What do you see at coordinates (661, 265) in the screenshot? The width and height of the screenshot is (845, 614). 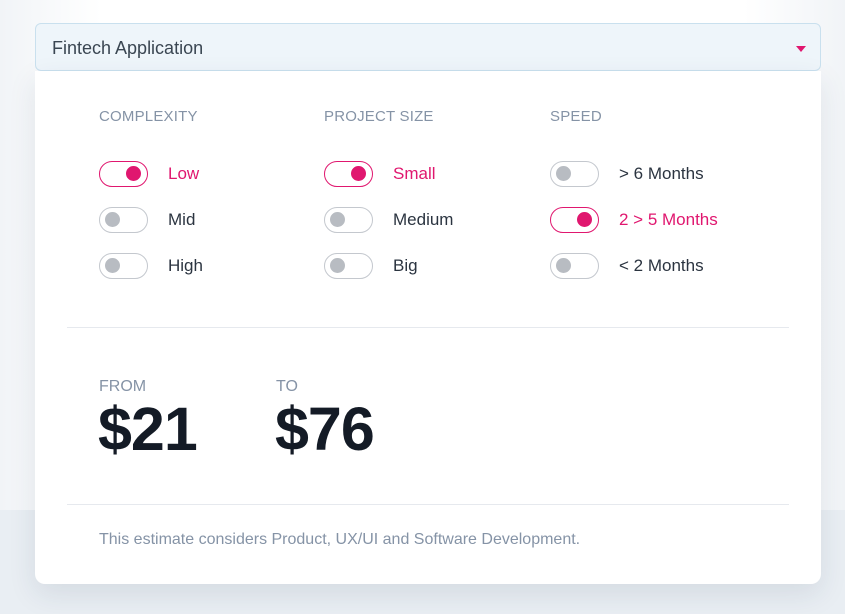 I see `speed-under-2-months-label: < 2 Months` at bounding box center [661, 265].